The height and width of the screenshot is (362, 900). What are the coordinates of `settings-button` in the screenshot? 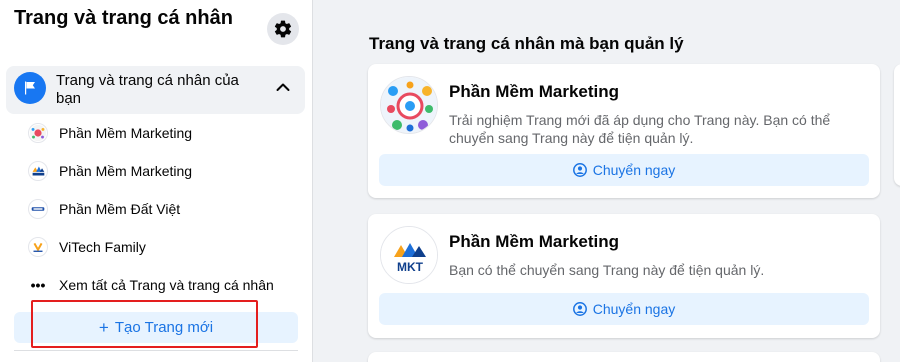 It's located at (283, 29).